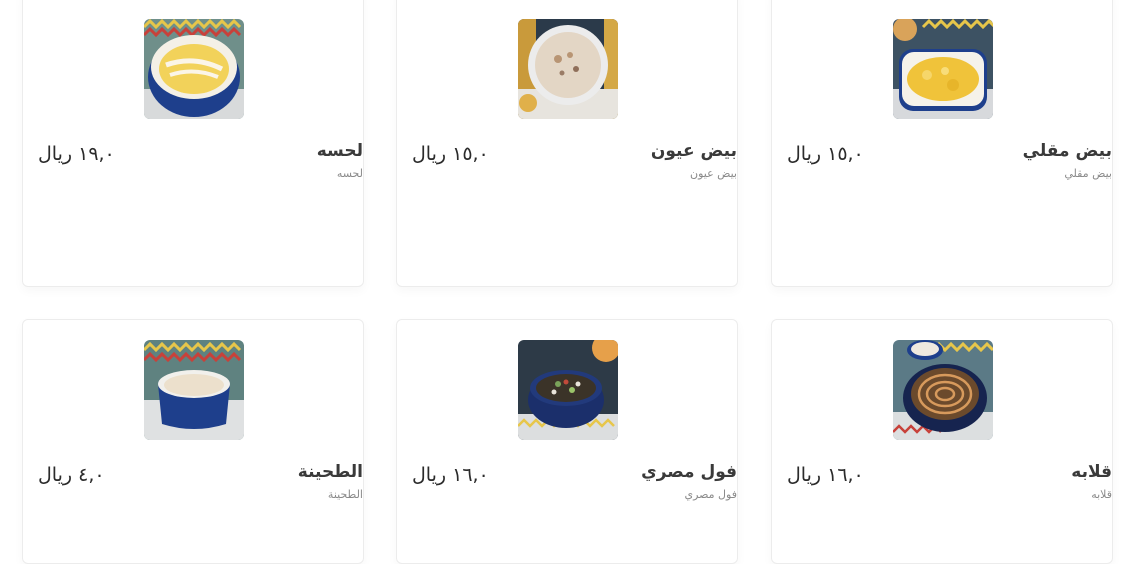  Describe the element at coordinates (1091, 472) in the screenshot. I see `item-name: قلابه` at that location.